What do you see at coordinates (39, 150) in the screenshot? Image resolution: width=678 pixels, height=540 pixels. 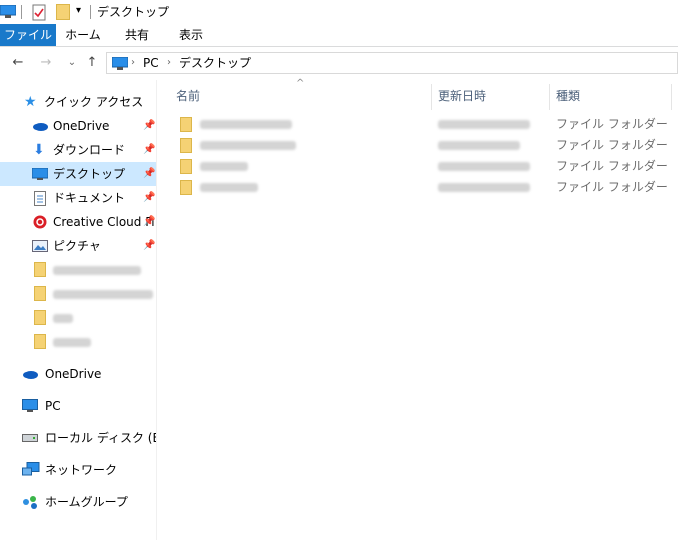 I see `download-arrow-icon: ⬇` at bounding box center [39, 150].